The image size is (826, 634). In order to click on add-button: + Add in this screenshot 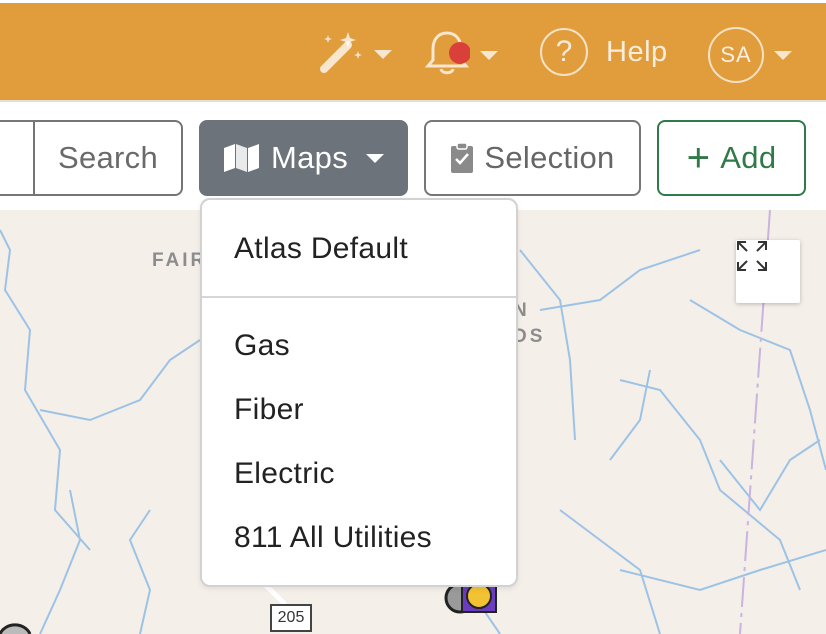, I will do `click(731, 158)`.